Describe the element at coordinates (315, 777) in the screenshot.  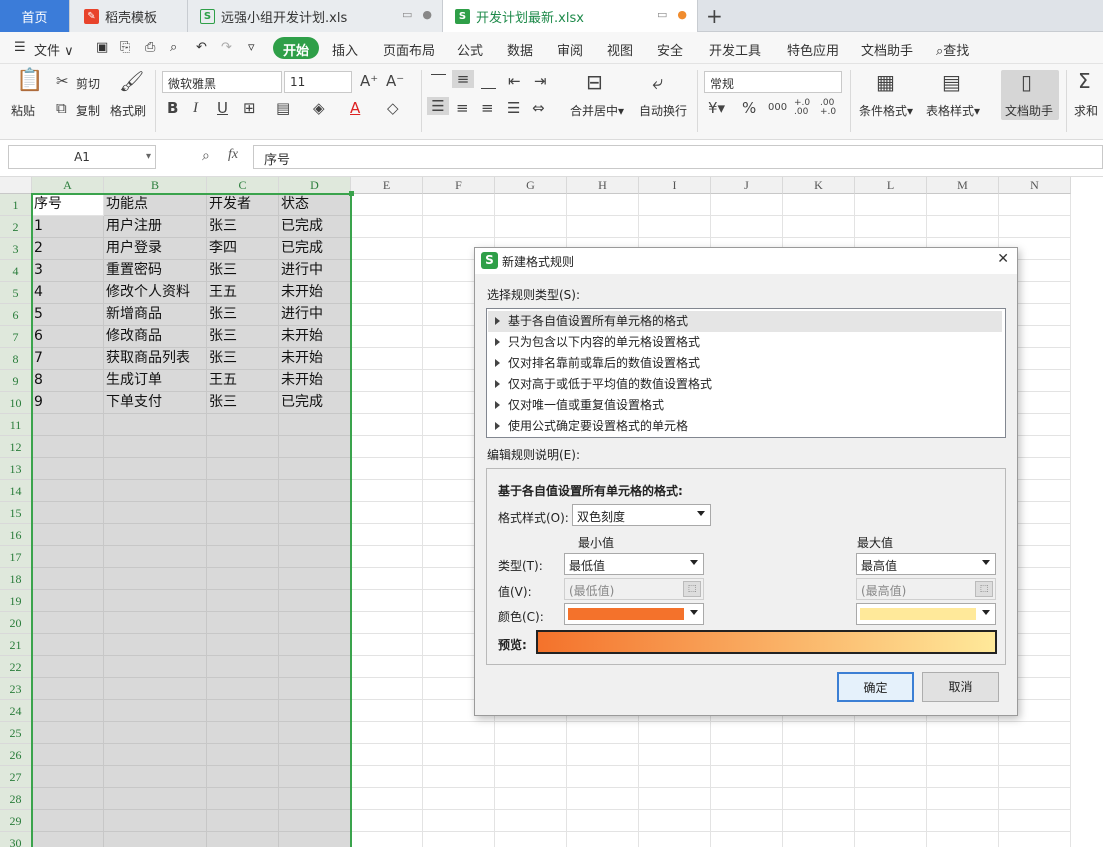
I see `cell-d27` at that location.